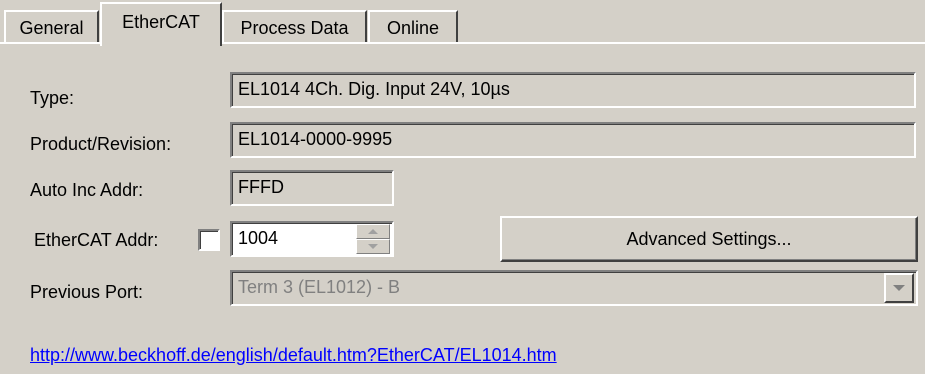 The height and width of the screenshot is (374, 925). I want to click on product-revision-field: EL1014-0000-9995, so click(573, 140).